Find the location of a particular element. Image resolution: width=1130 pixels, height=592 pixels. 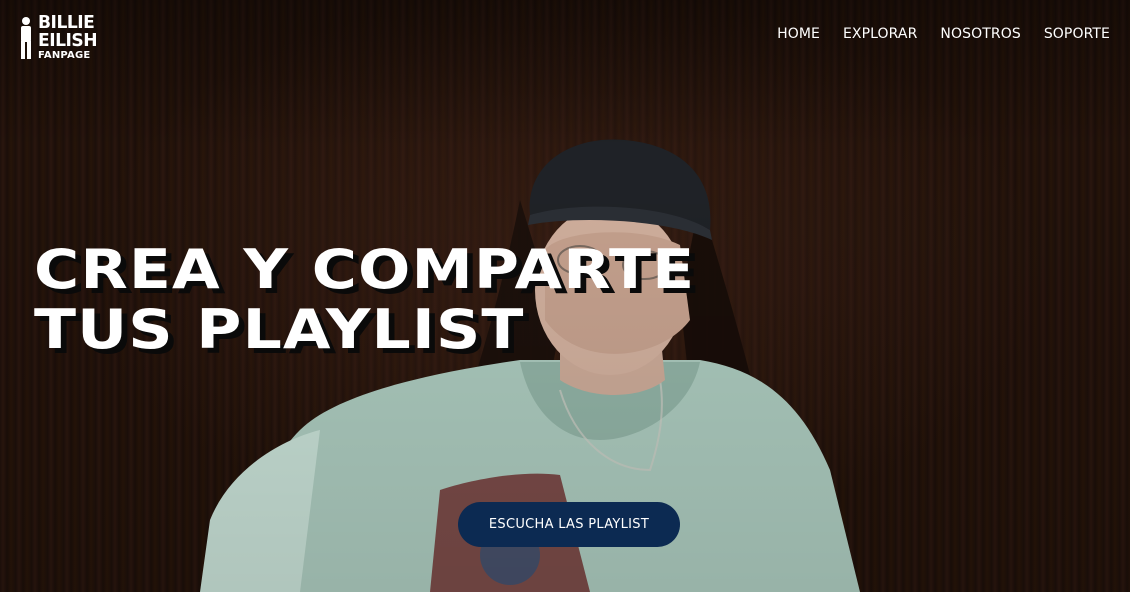

listen-playlists-button: ESCUCHA LAS PLAYLIST is located at coordinates (569, 524).